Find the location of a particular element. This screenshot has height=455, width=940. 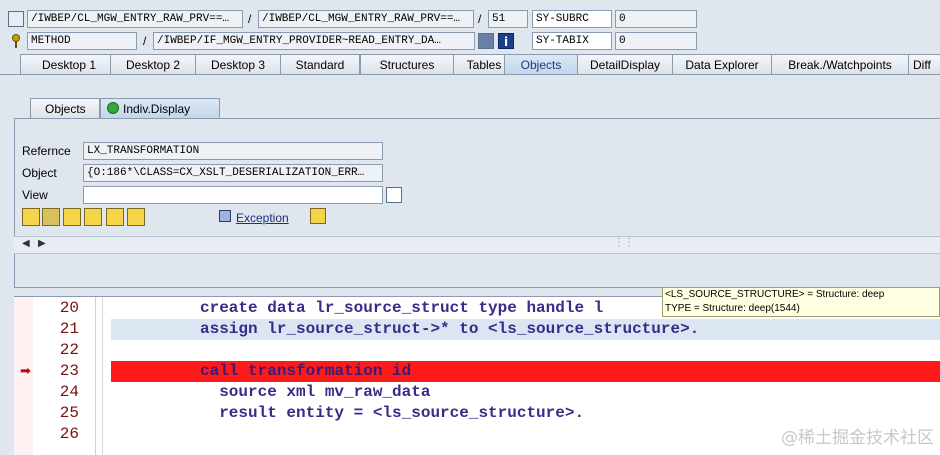

subtab-indiv-display-label: Indiv.Display is located at coordinates (157, 109).